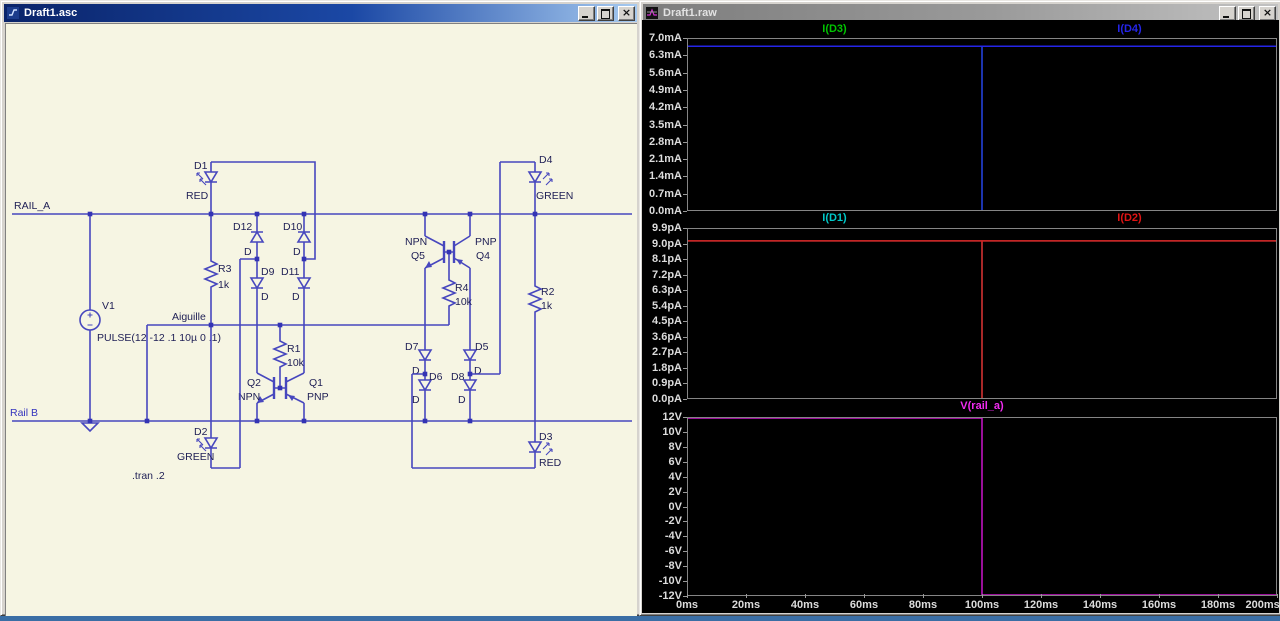 The image size is (1280, 621). Describe the element at coordinates (982, 605) in the screenshot. I see `x-tick-label: 100ms` at that location.